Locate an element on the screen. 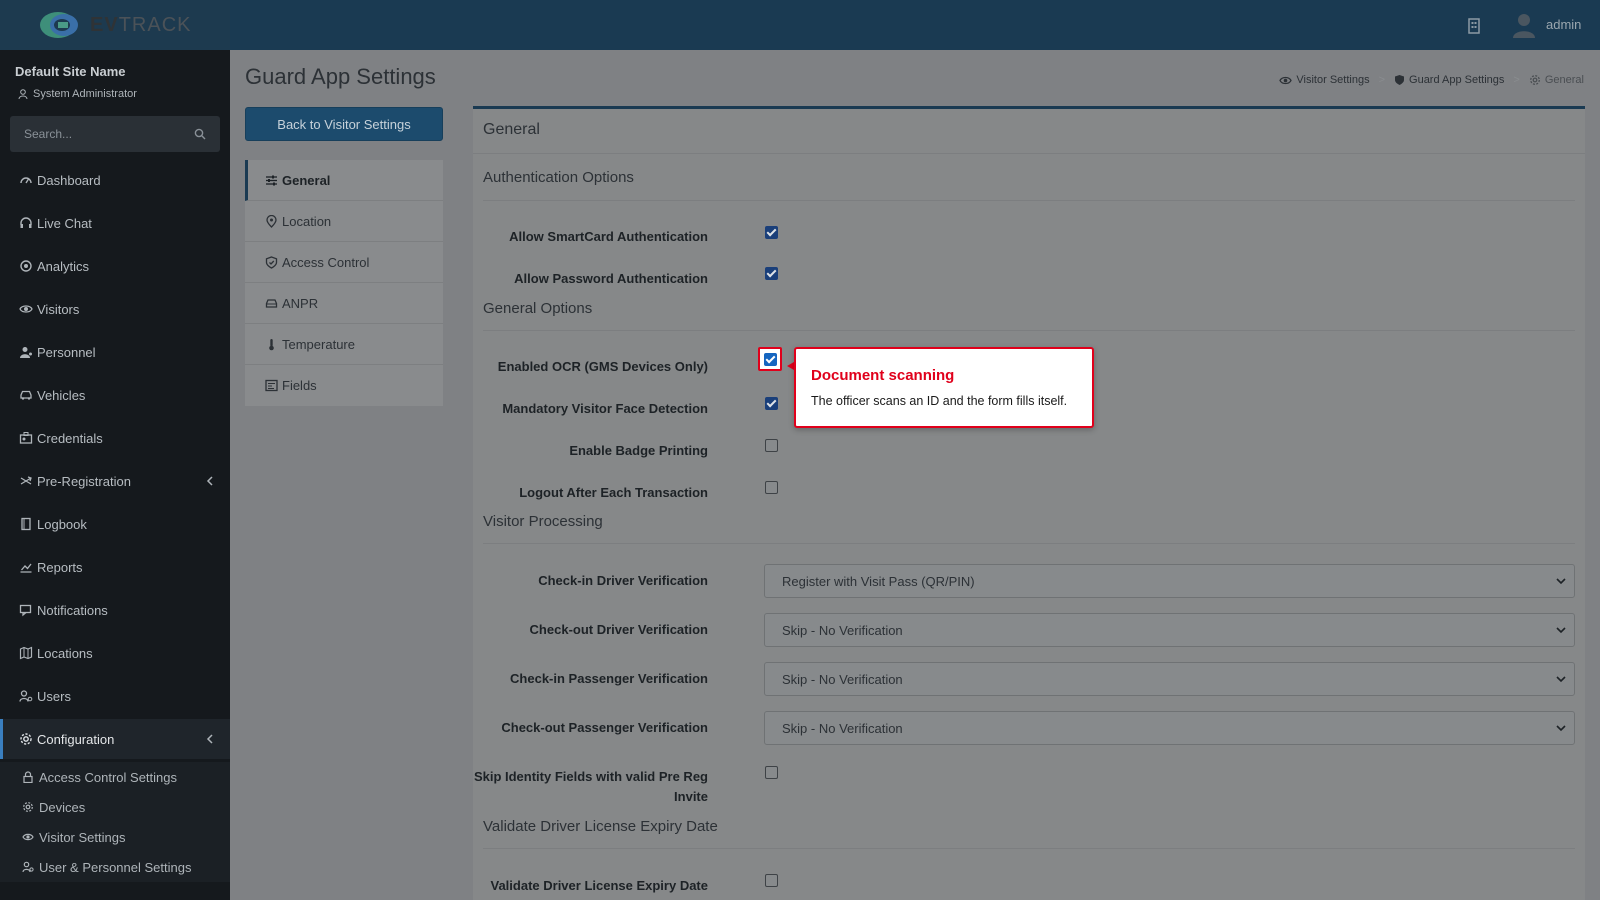 The width and height of the screenshot is (1600, 900). building-icon is located at coordinates (1474, 26).